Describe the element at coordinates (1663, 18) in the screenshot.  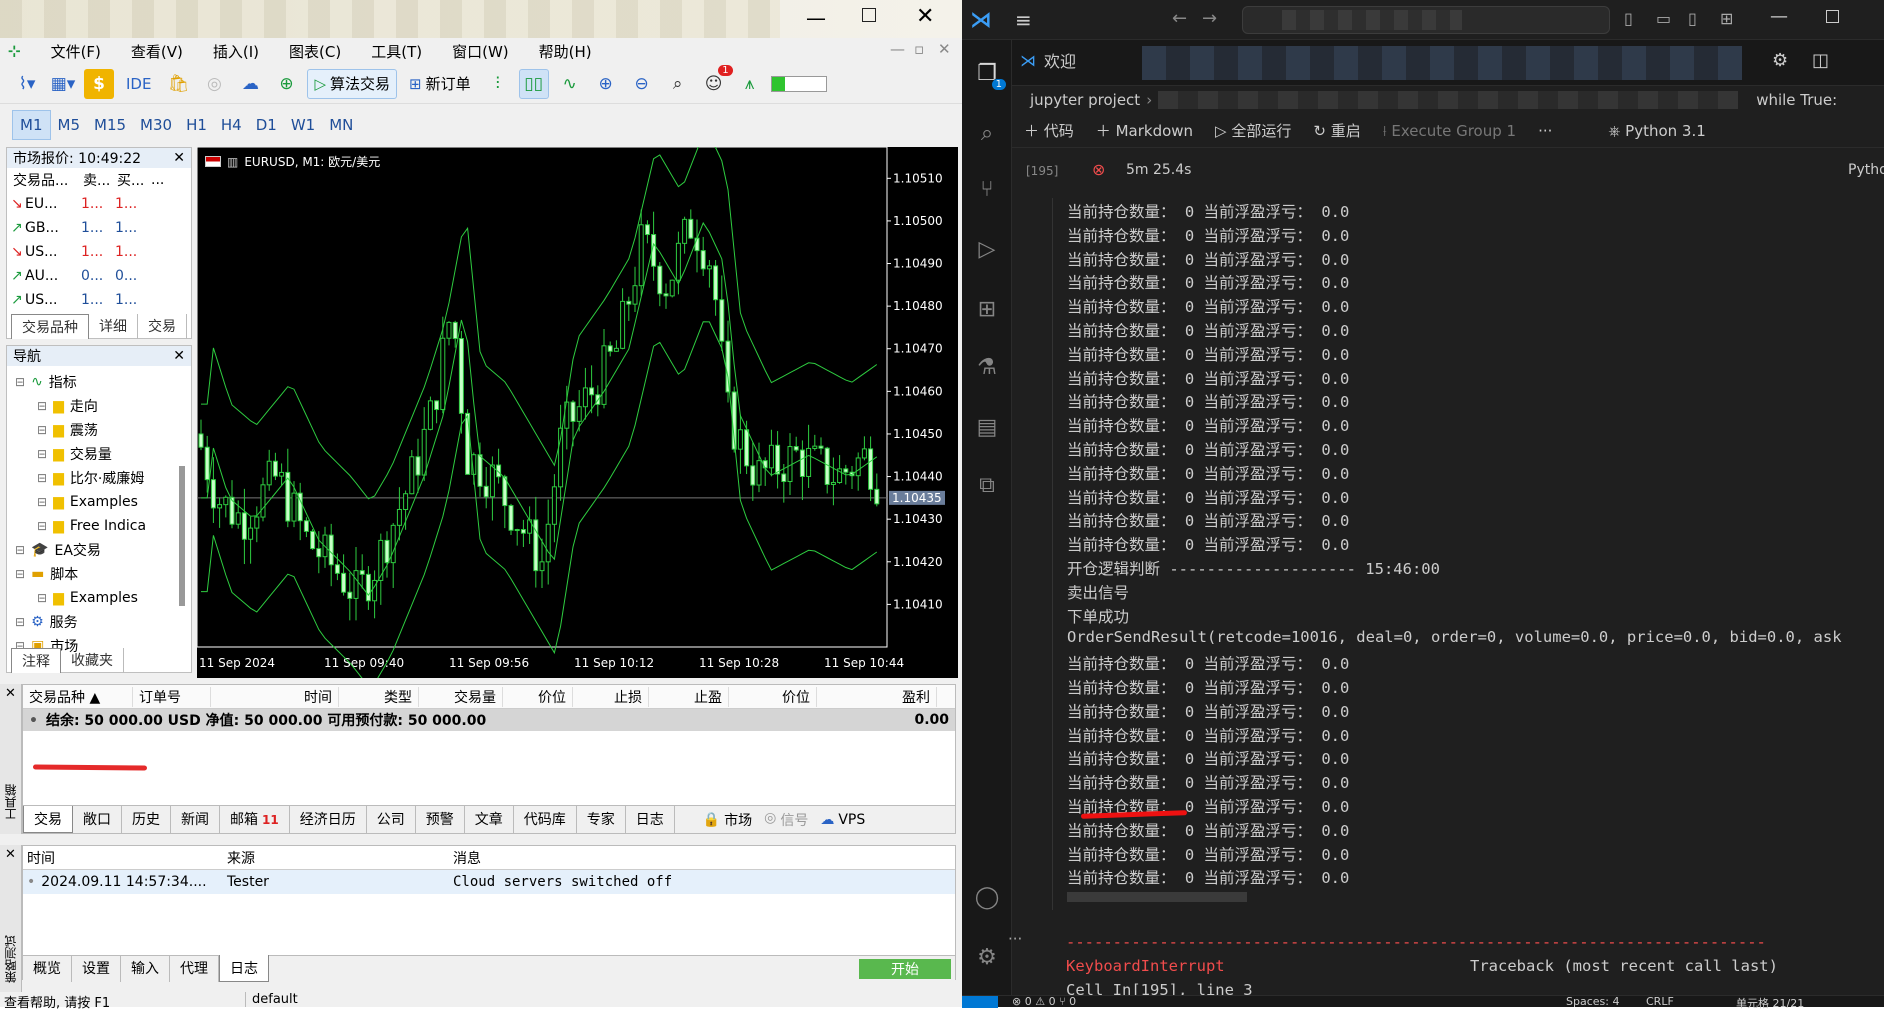
I see `toggle-panel-icon: ▭` at that location.